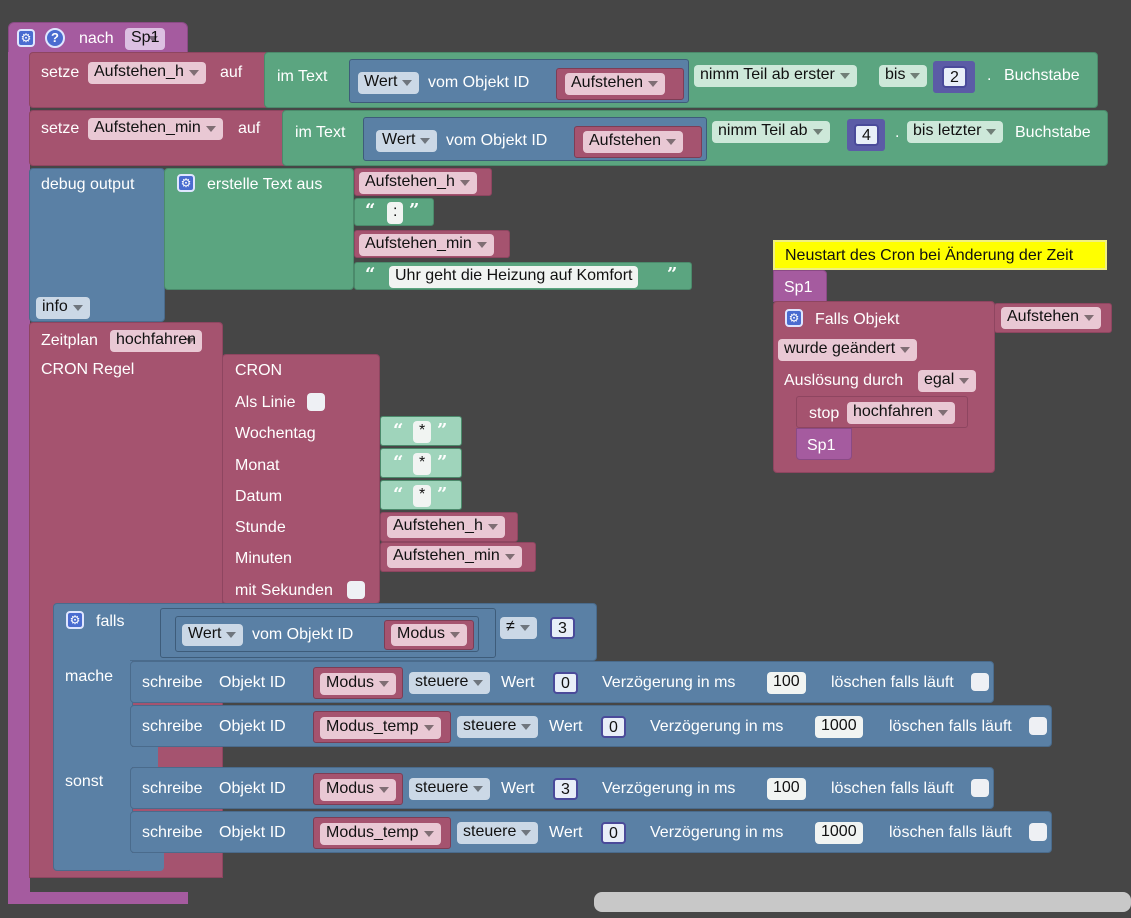 This screenshot has width=1131, height=918. I want to click on set1-take-dropdown: nimm Teil ab erster, so click(775, 76).